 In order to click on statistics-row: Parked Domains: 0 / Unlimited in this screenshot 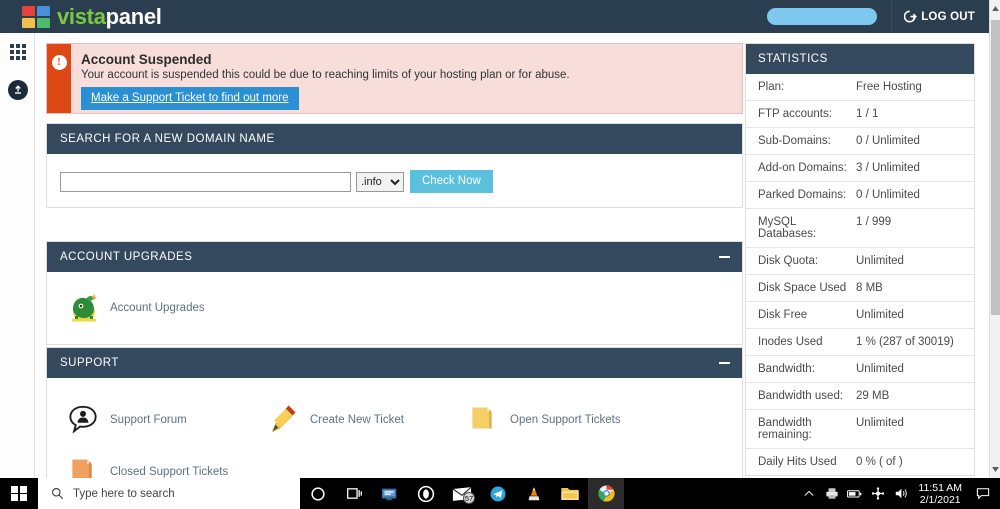, I will do `click(860, 194)`.